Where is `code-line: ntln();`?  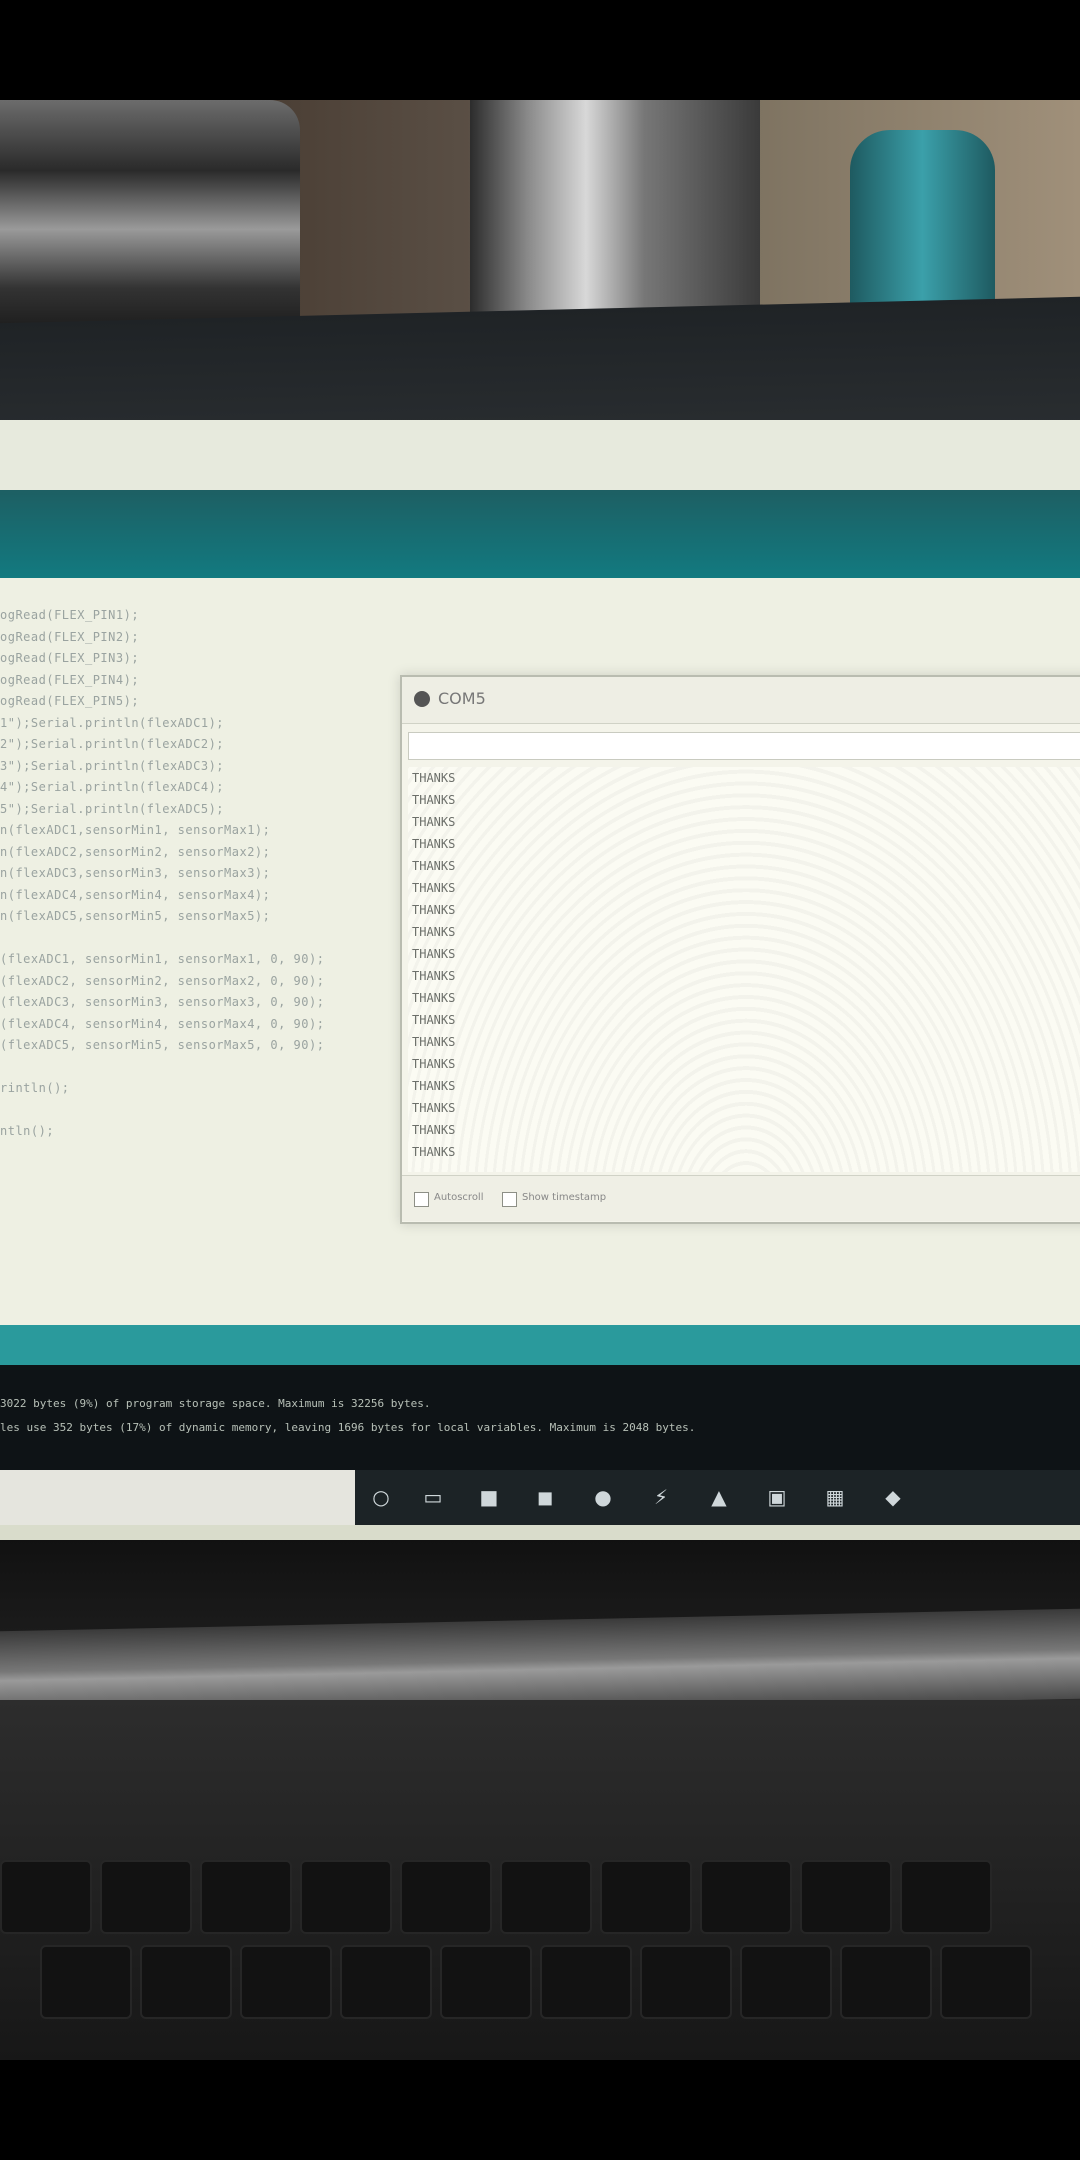 code-line: ntln(); is located at coordinates (27, 1131).